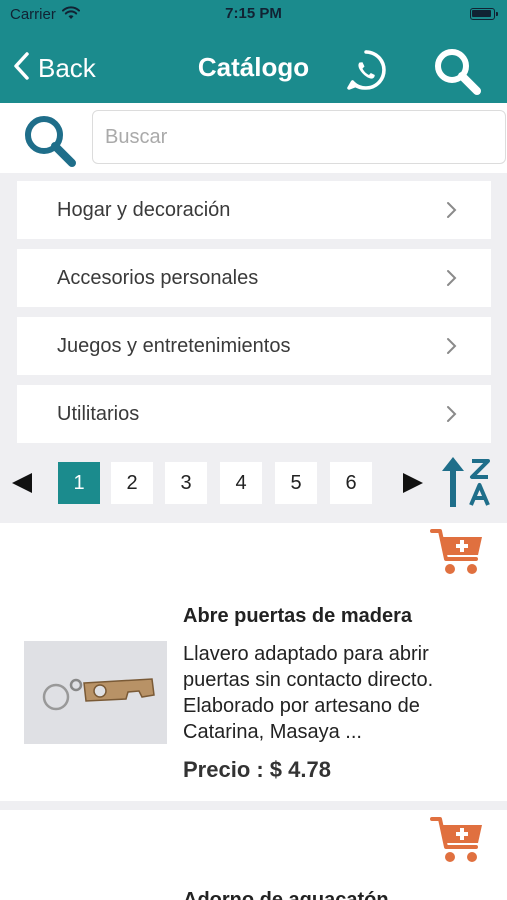  I want to click on navigation-bar: Back Catálogo, so click(253, 66).